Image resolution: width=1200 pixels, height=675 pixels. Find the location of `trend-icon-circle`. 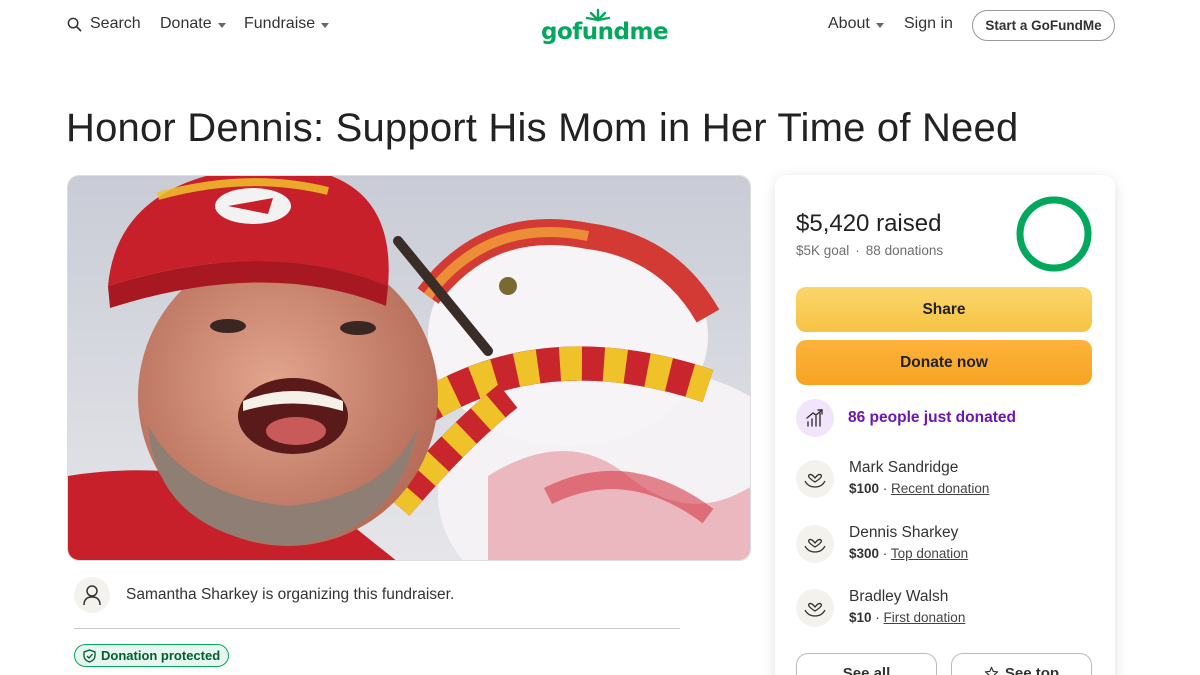

trend-icon-circle is located at coordinates (815, 418).